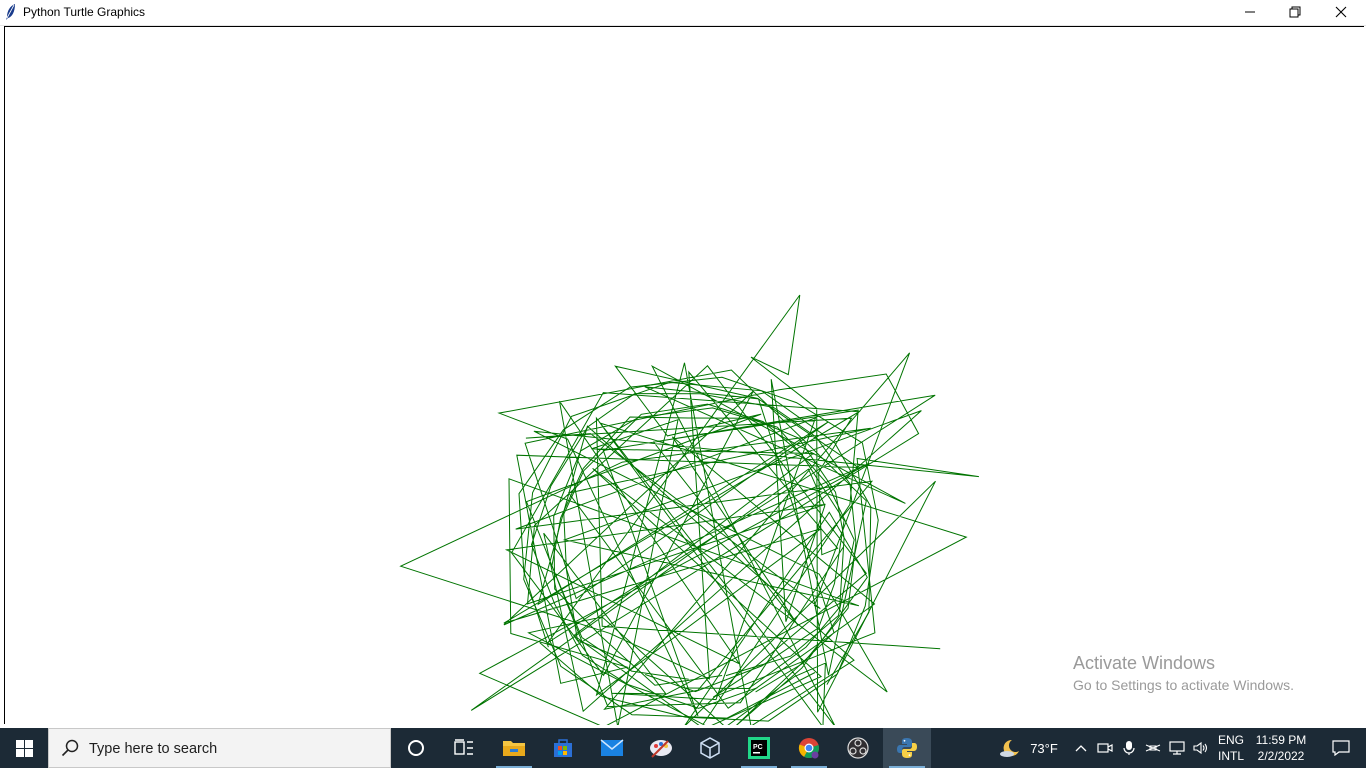 The width and height of the screenshot is (1366, 768). I want to click on title-bar: Python Turtle Graphics, so click(683, 13).